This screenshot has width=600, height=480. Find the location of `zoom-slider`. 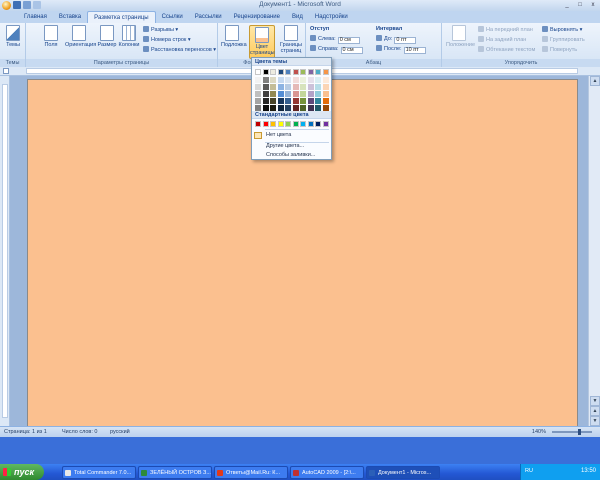

zoom-slider is located at coordinates (572, 432).